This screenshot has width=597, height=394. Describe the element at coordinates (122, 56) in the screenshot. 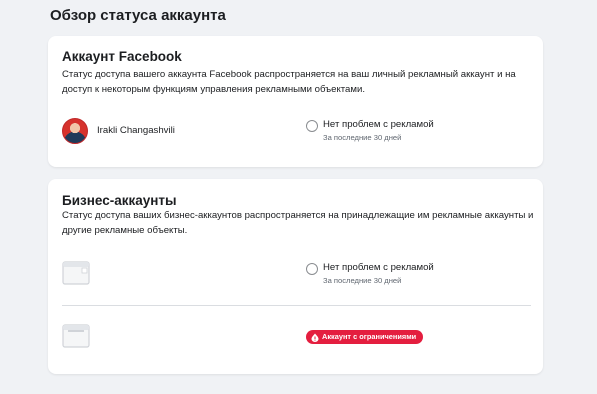

I see `facebook-section-title: Аккаунт Facebook` at that location.